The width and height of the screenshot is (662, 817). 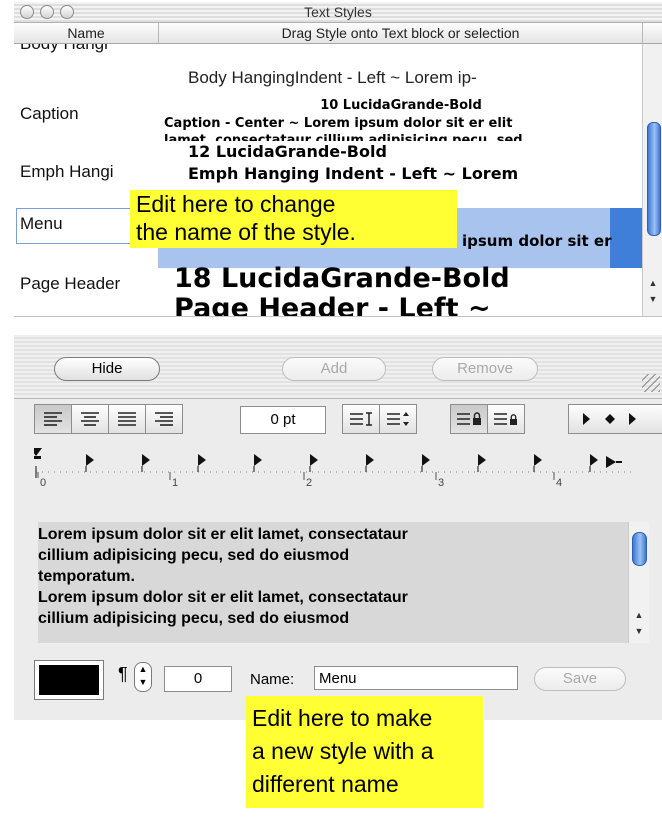 What do you see at coordinates (343, 751) in the screenshot?
I see `callout-new-style-line: a new style with a` at bounding box center [343, 751].